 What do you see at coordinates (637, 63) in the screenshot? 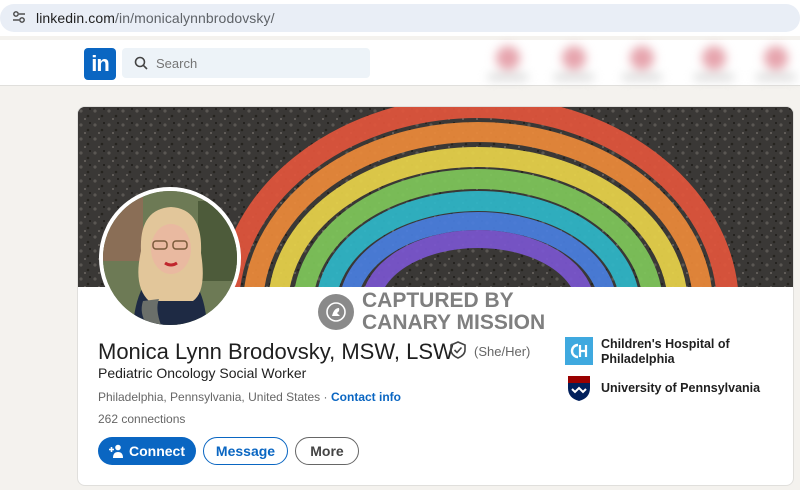
I see `blurred-nav-icons` at bounding box center [637, 63].